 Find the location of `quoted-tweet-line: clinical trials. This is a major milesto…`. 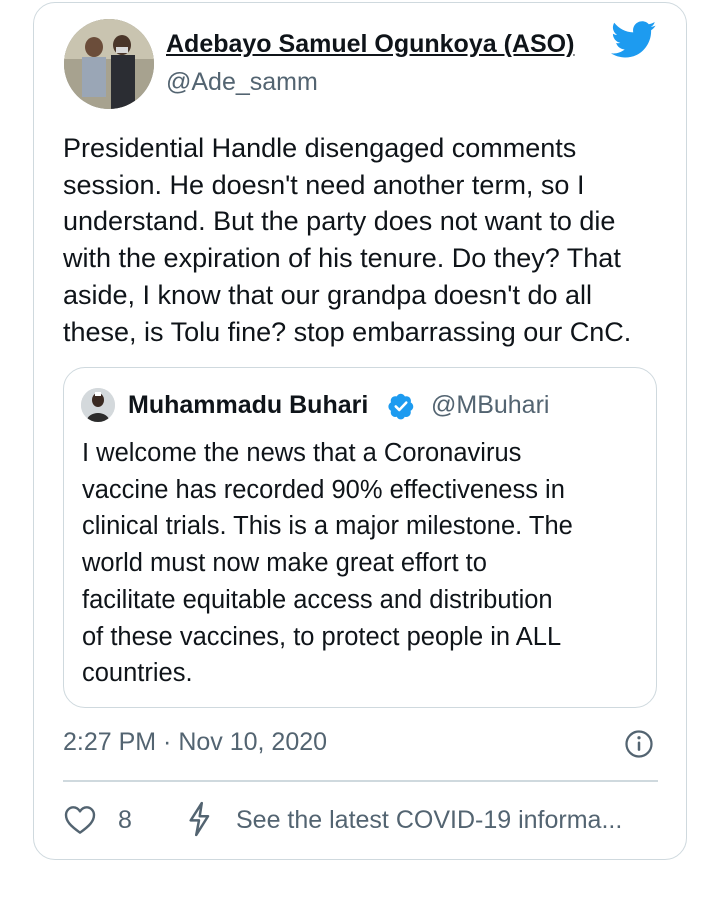

quoted-tweet-line: clinical trials. This is a major milesto… is located at coordinates (327, 526).